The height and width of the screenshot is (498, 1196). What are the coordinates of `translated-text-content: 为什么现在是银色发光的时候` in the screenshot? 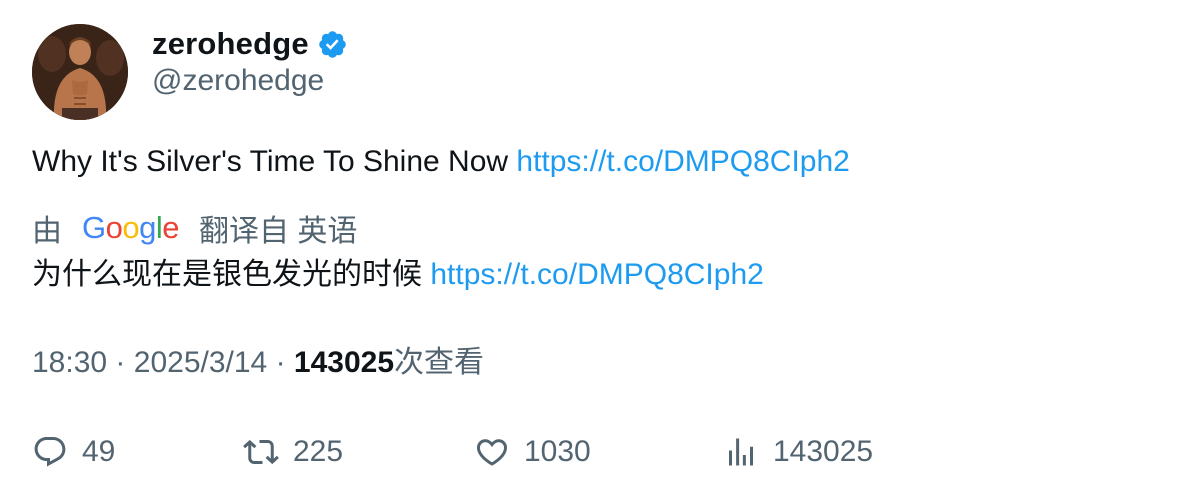 It's located at (227, 274).